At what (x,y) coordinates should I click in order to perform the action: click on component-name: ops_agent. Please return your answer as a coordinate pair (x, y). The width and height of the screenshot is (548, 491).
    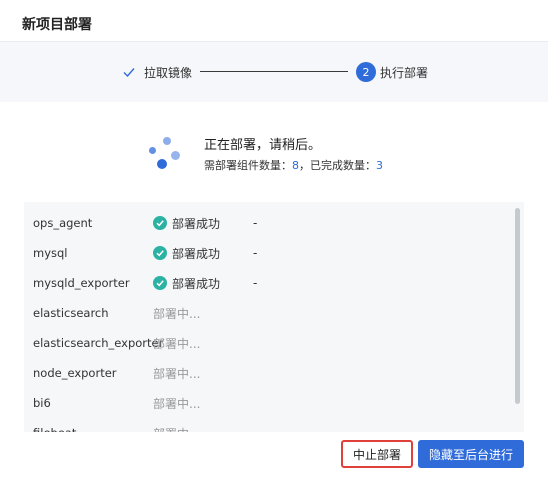
    Looking at the image, I should click on (63, 223).